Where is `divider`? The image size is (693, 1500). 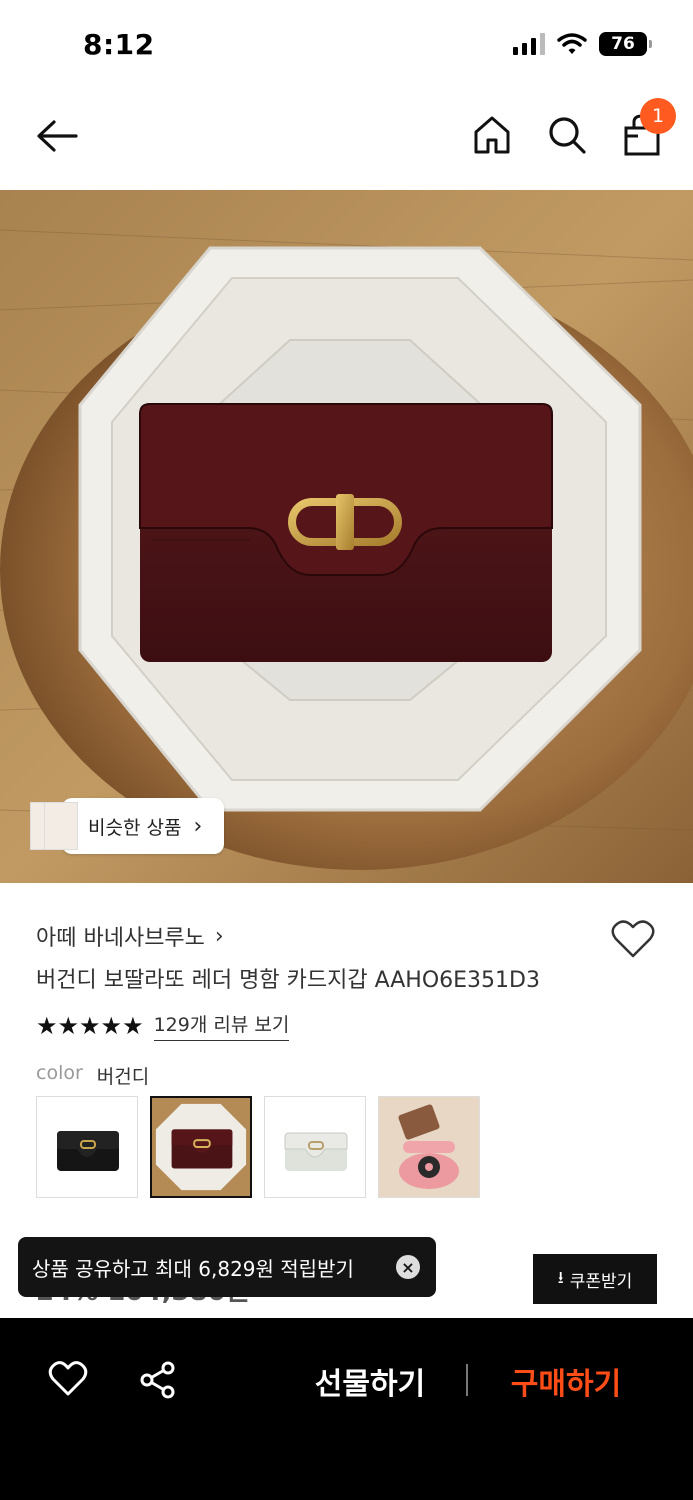
divider is located at coordinates (467, 1380).